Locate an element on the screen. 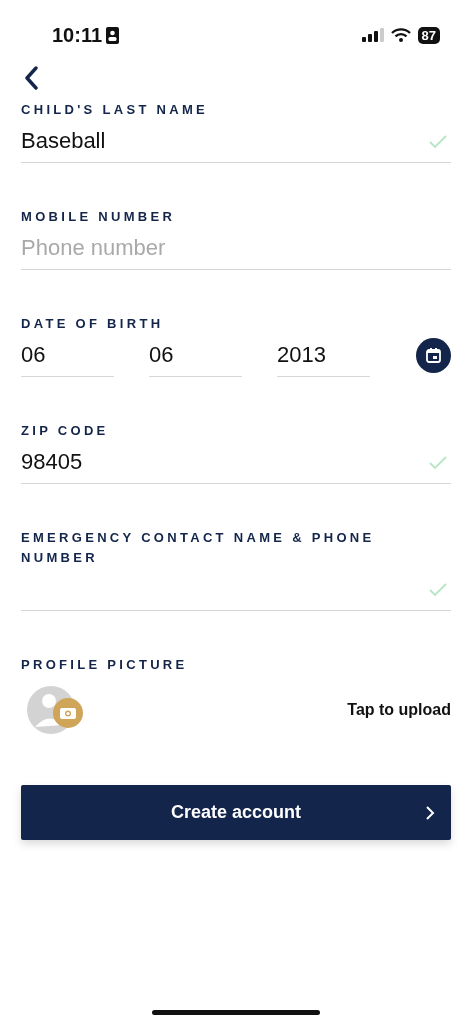 The image size is (472, 1024). field-label: CHILD'S LAST NAME is located at coordinates (115, 110).